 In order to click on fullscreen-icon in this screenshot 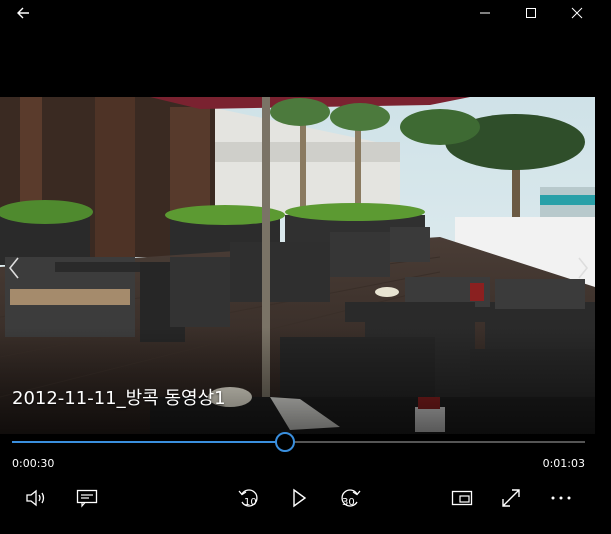, I will do `click(511, 498)`.